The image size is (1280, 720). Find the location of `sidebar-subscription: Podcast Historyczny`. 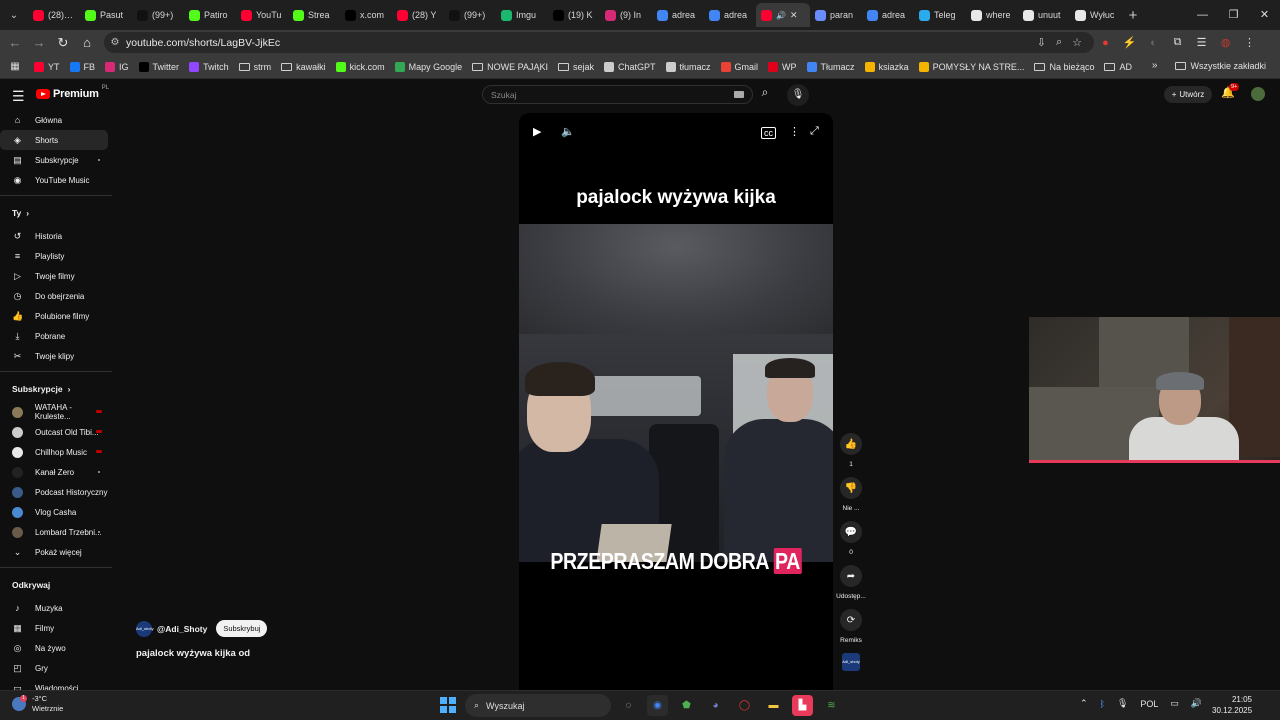

sidebar-subscription: Podcast Historyczny is located at coordinates (54, 492).